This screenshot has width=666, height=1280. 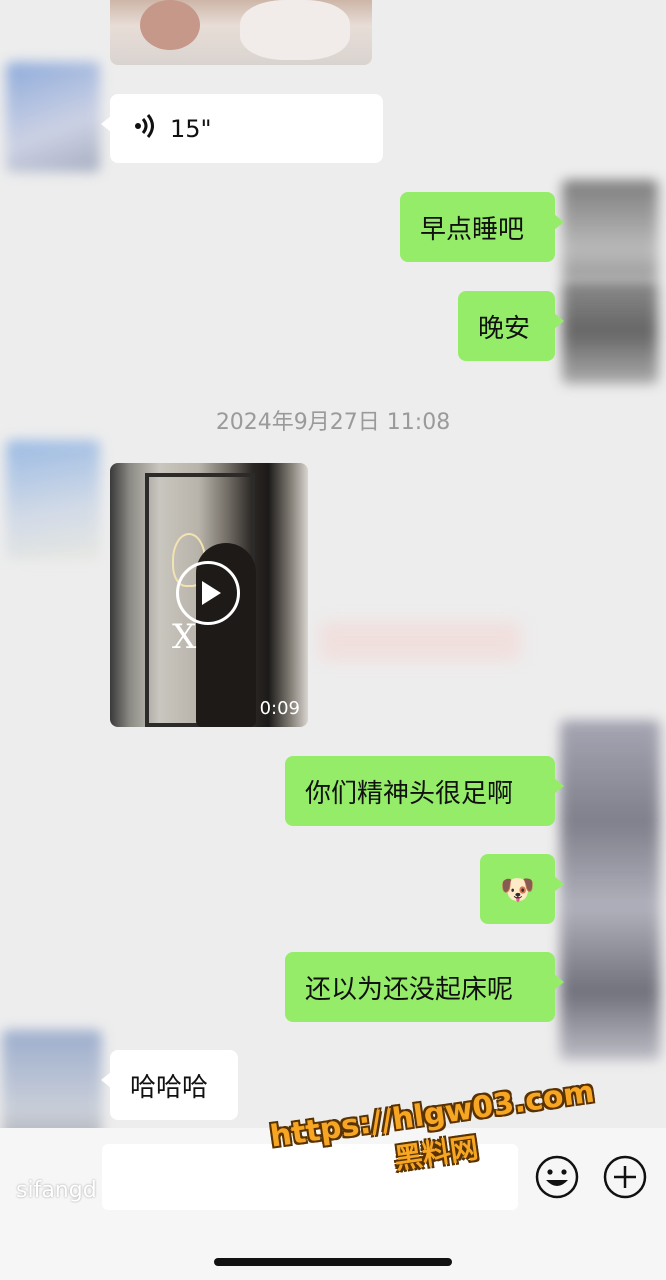 I want to click on emoji-button, so click(x=557, y=1177).